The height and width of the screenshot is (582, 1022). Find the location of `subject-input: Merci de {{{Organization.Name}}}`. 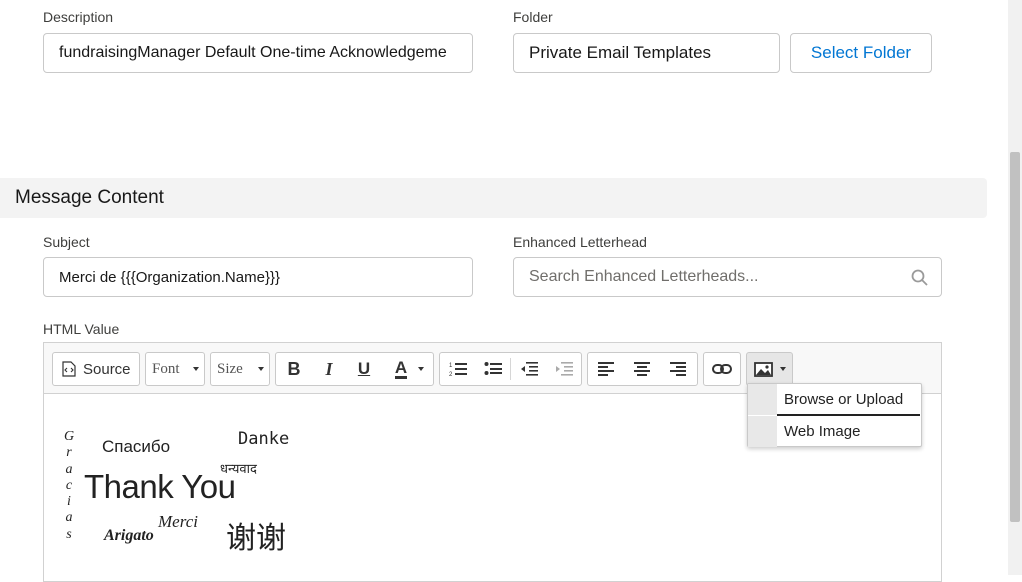

subject-input: Merci de {{{Organization.Name}}} is located at coordinates (258, 277).